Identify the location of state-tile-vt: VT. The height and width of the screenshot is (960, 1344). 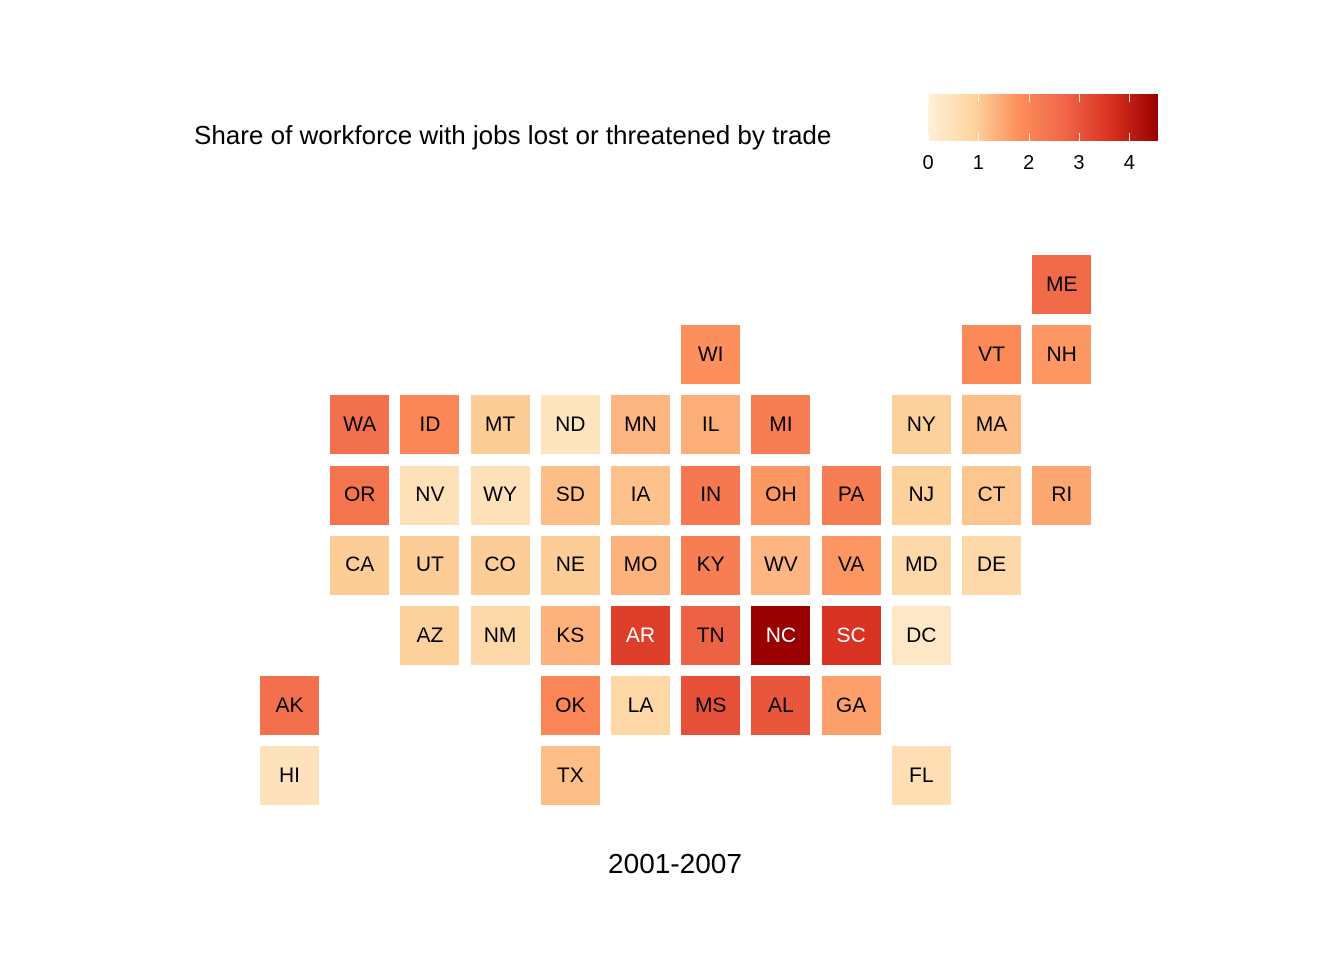
(991, 355).